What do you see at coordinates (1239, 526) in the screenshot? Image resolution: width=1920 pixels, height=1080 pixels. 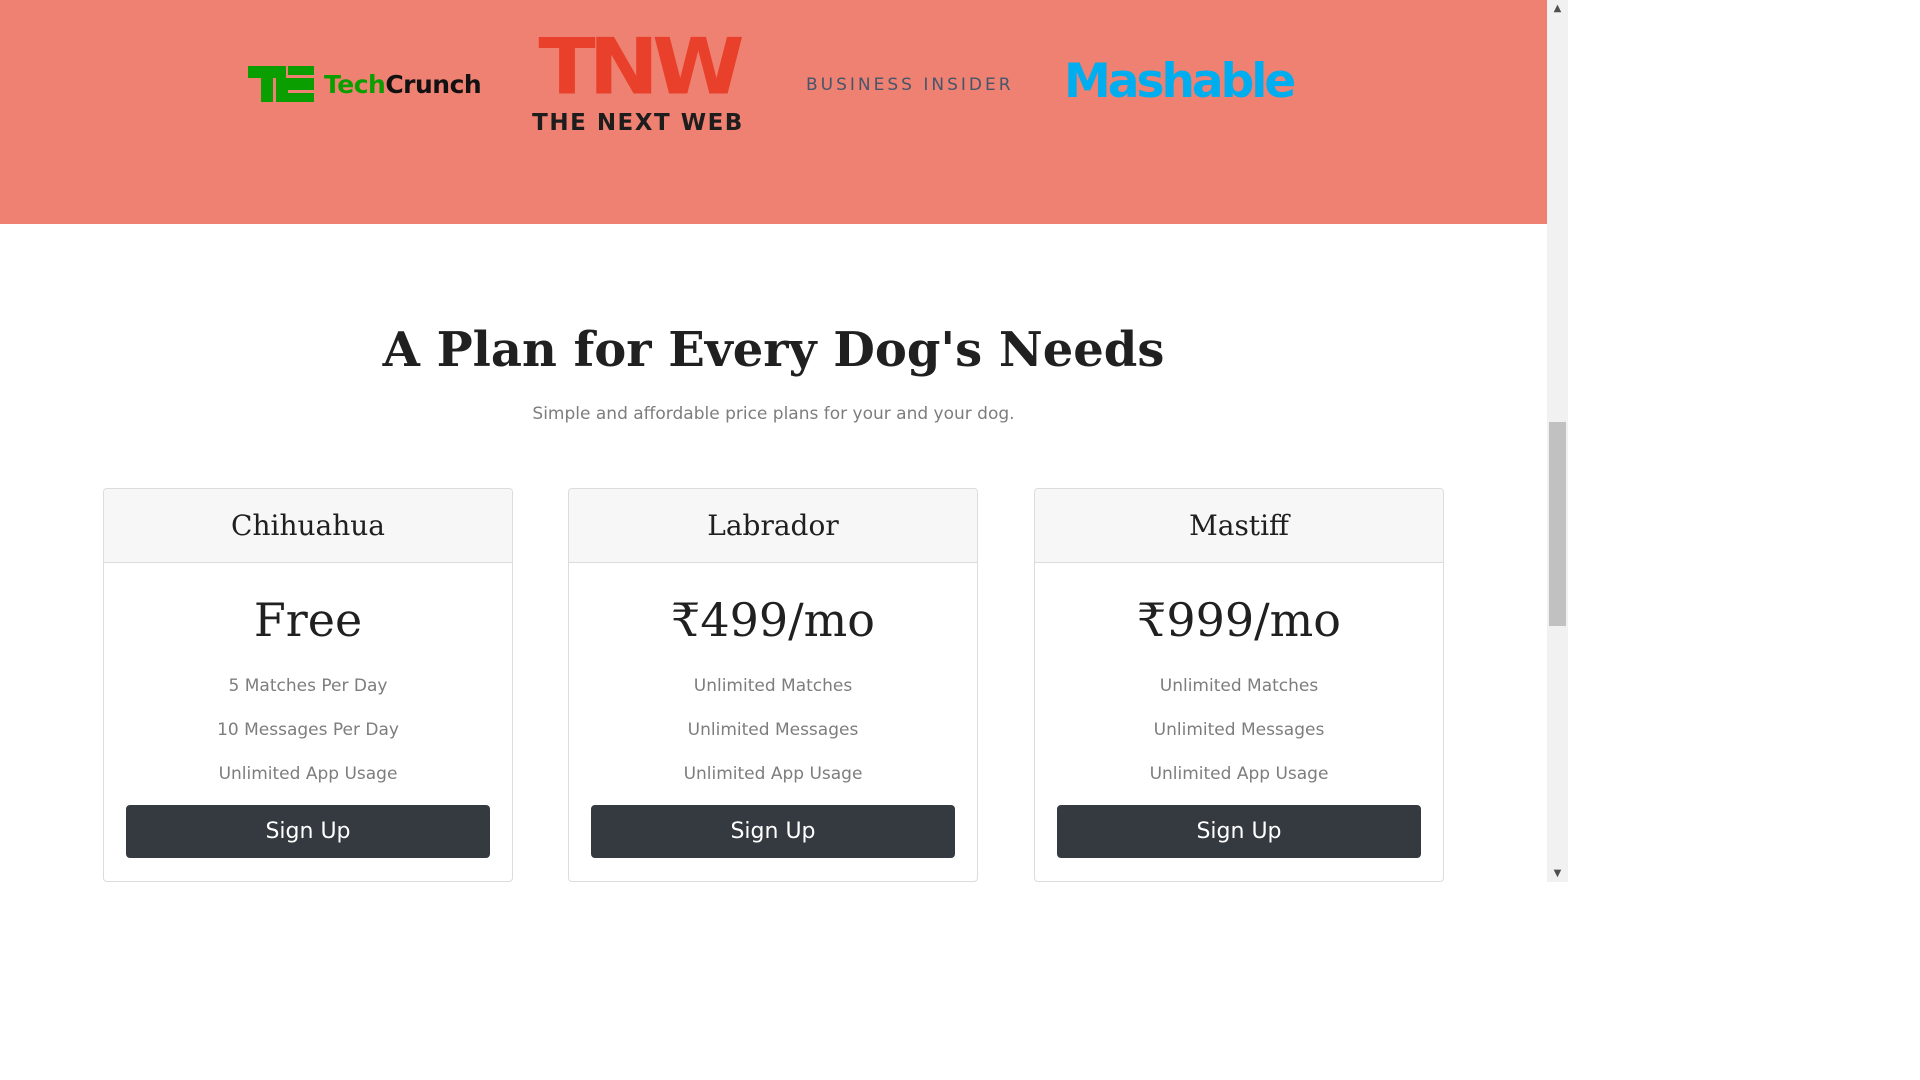 I see `plan-name: Mastiff` at bounding box center [1239, 526].